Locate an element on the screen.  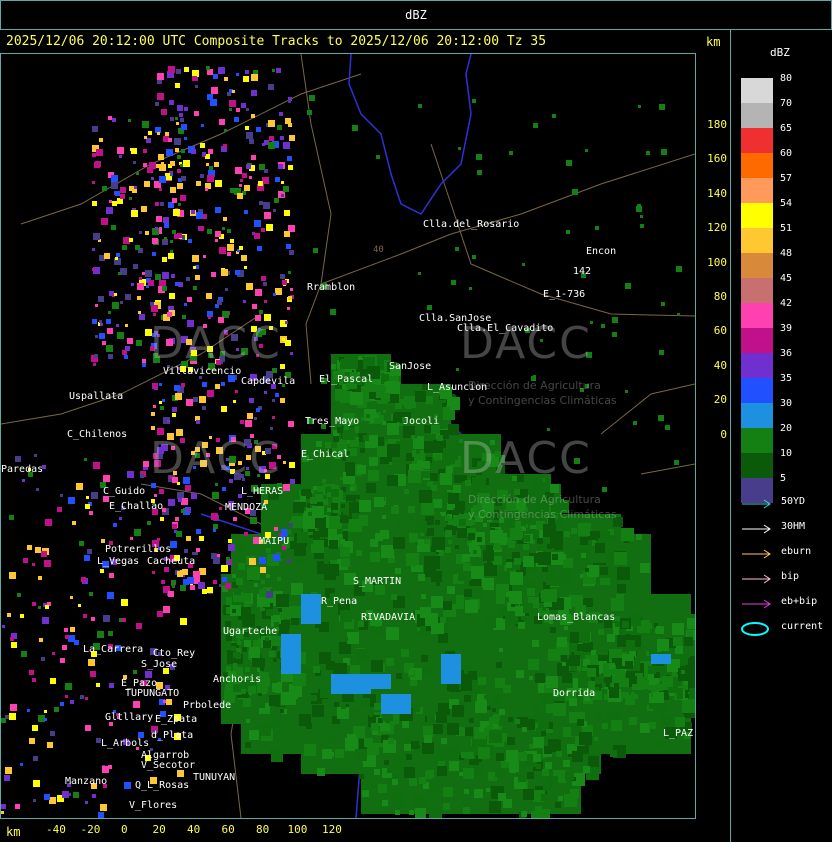
place-label: TUPUNGATO is located at coordinates (152, 693).